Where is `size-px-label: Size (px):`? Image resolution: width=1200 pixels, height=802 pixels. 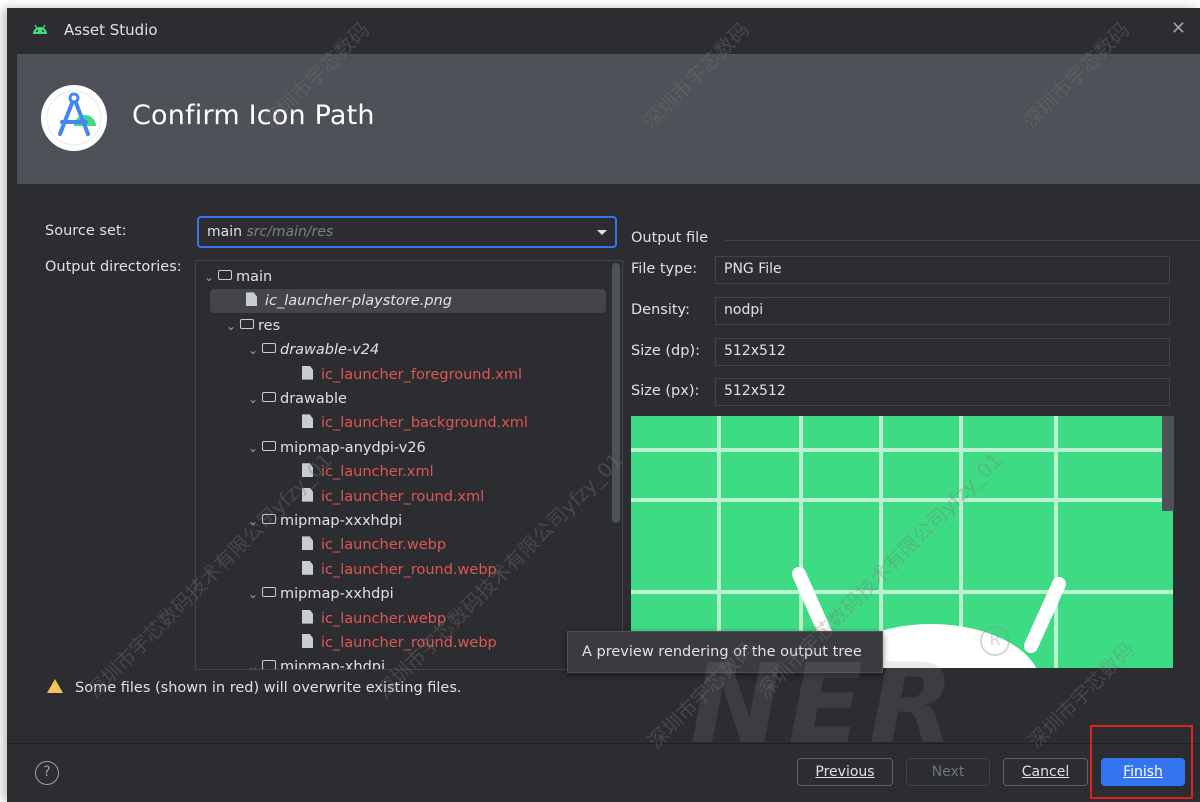 size-px-label: Size (px): is located at coordinates (665, 391).